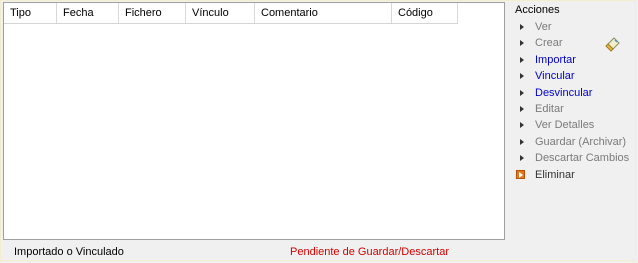 This screenshot has width=638, height=263. What do you see at coordinates (613, 44) in the screenshot?
I see `brush-icon` at bounding box center [613, 44].